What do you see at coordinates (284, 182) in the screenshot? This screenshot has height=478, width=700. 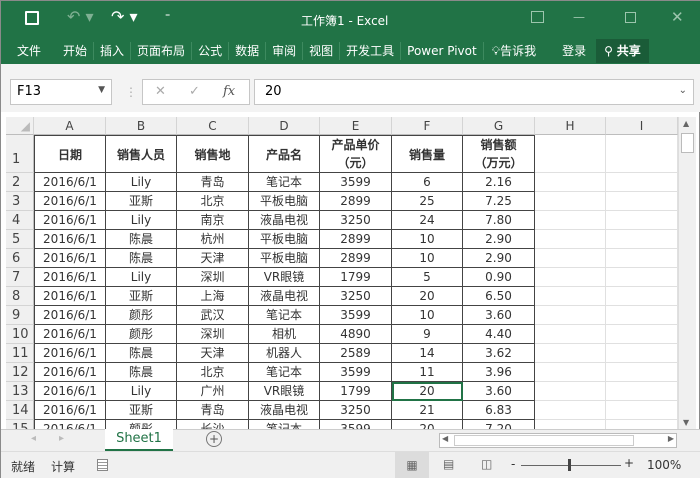 I see `cell: 笔记本` at bounding box center [284, 182].